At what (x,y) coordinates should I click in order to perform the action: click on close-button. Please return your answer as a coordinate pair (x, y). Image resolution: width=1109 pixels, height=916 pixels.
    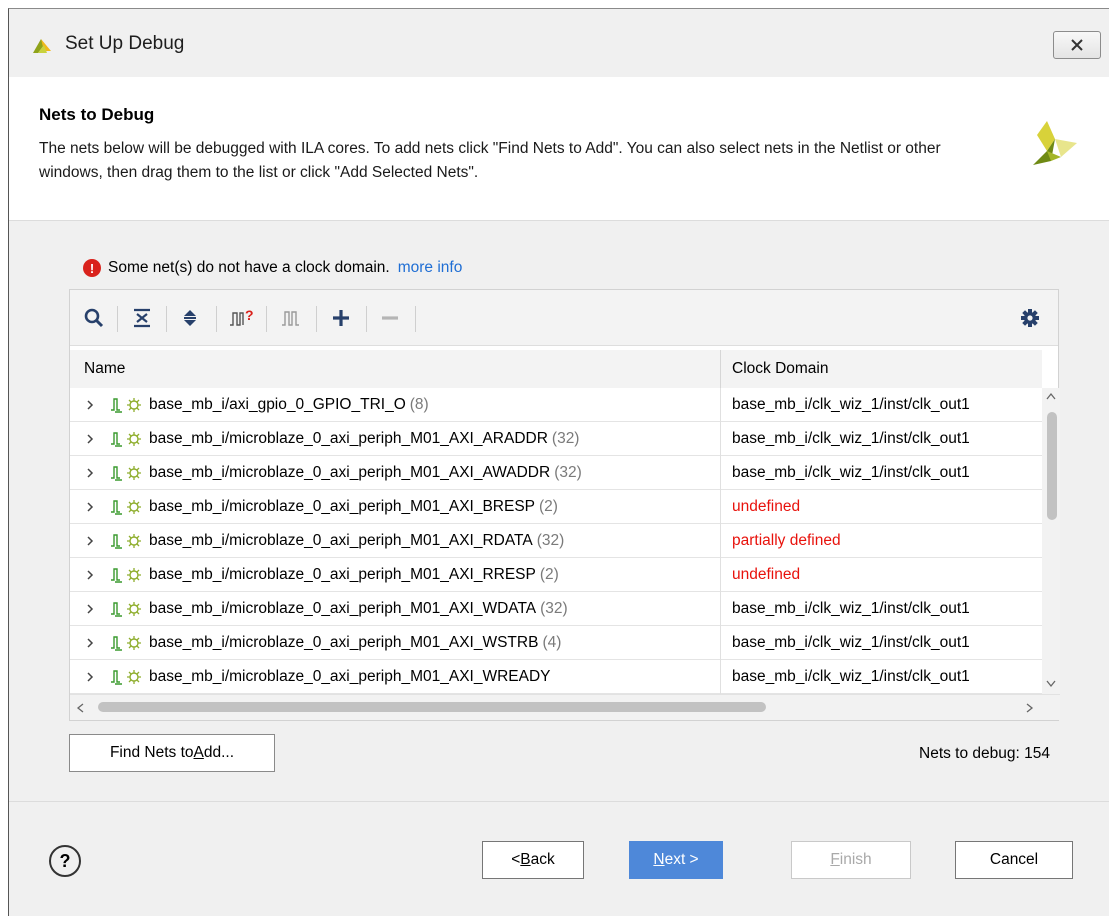
    Looking at the image, I should click on (1077, 45).